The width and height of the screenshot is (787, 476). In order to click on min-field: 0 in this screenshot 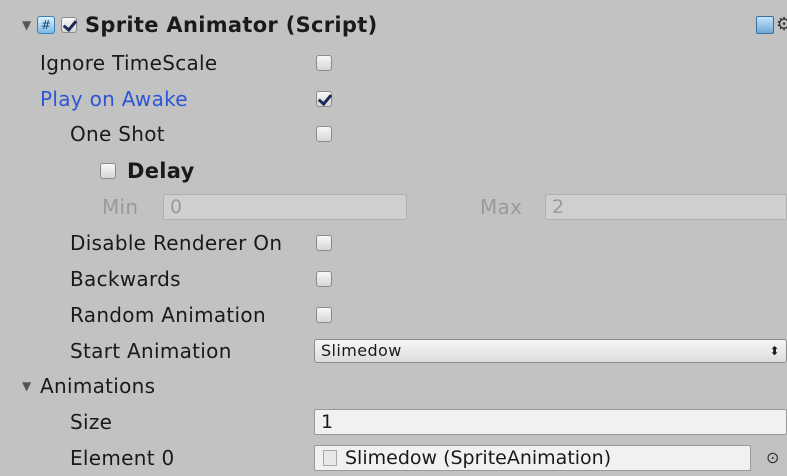, I will do `click(285, 207)`.